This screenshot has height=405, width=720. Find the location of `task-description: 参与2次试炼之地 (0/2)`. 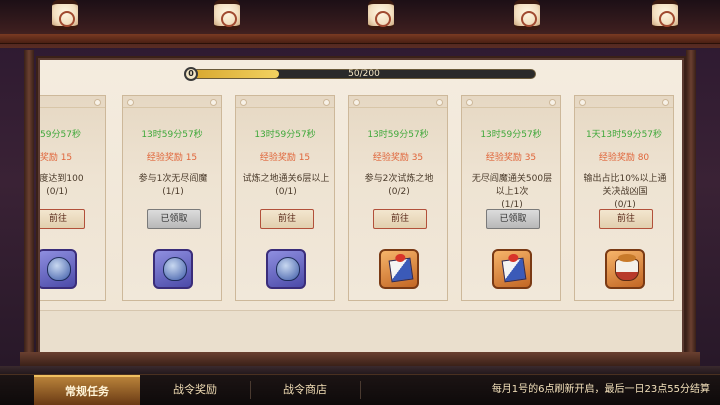

task-description: 参与2次试炼之地 (0/2) is located at coordinates (399, 185).